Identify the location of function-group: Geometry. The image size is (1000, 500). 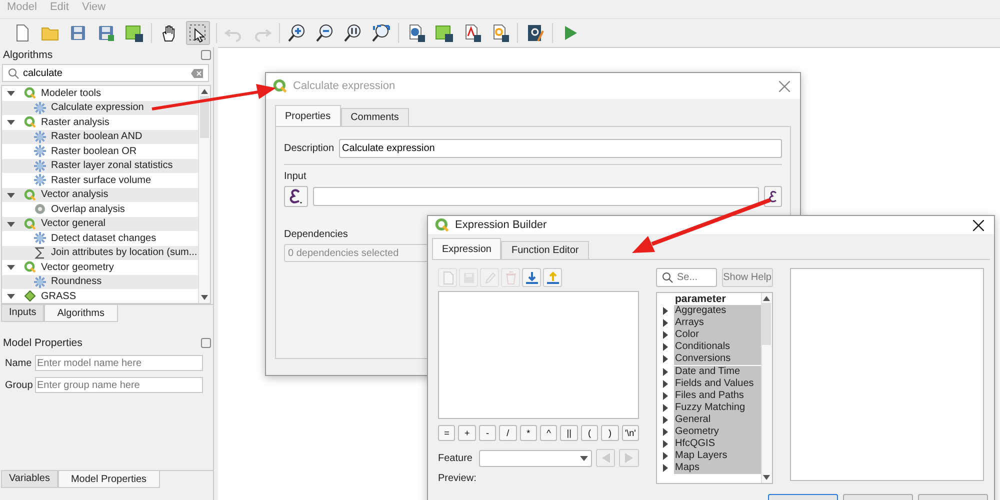
(717, 432).